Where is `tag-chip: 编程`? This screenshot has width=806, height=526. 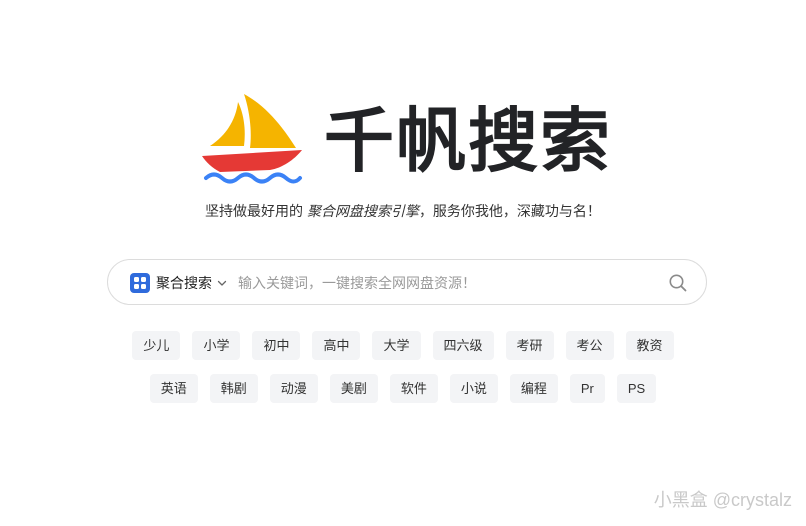
tag-chip: 编程 is located at coordinates (533, 388).